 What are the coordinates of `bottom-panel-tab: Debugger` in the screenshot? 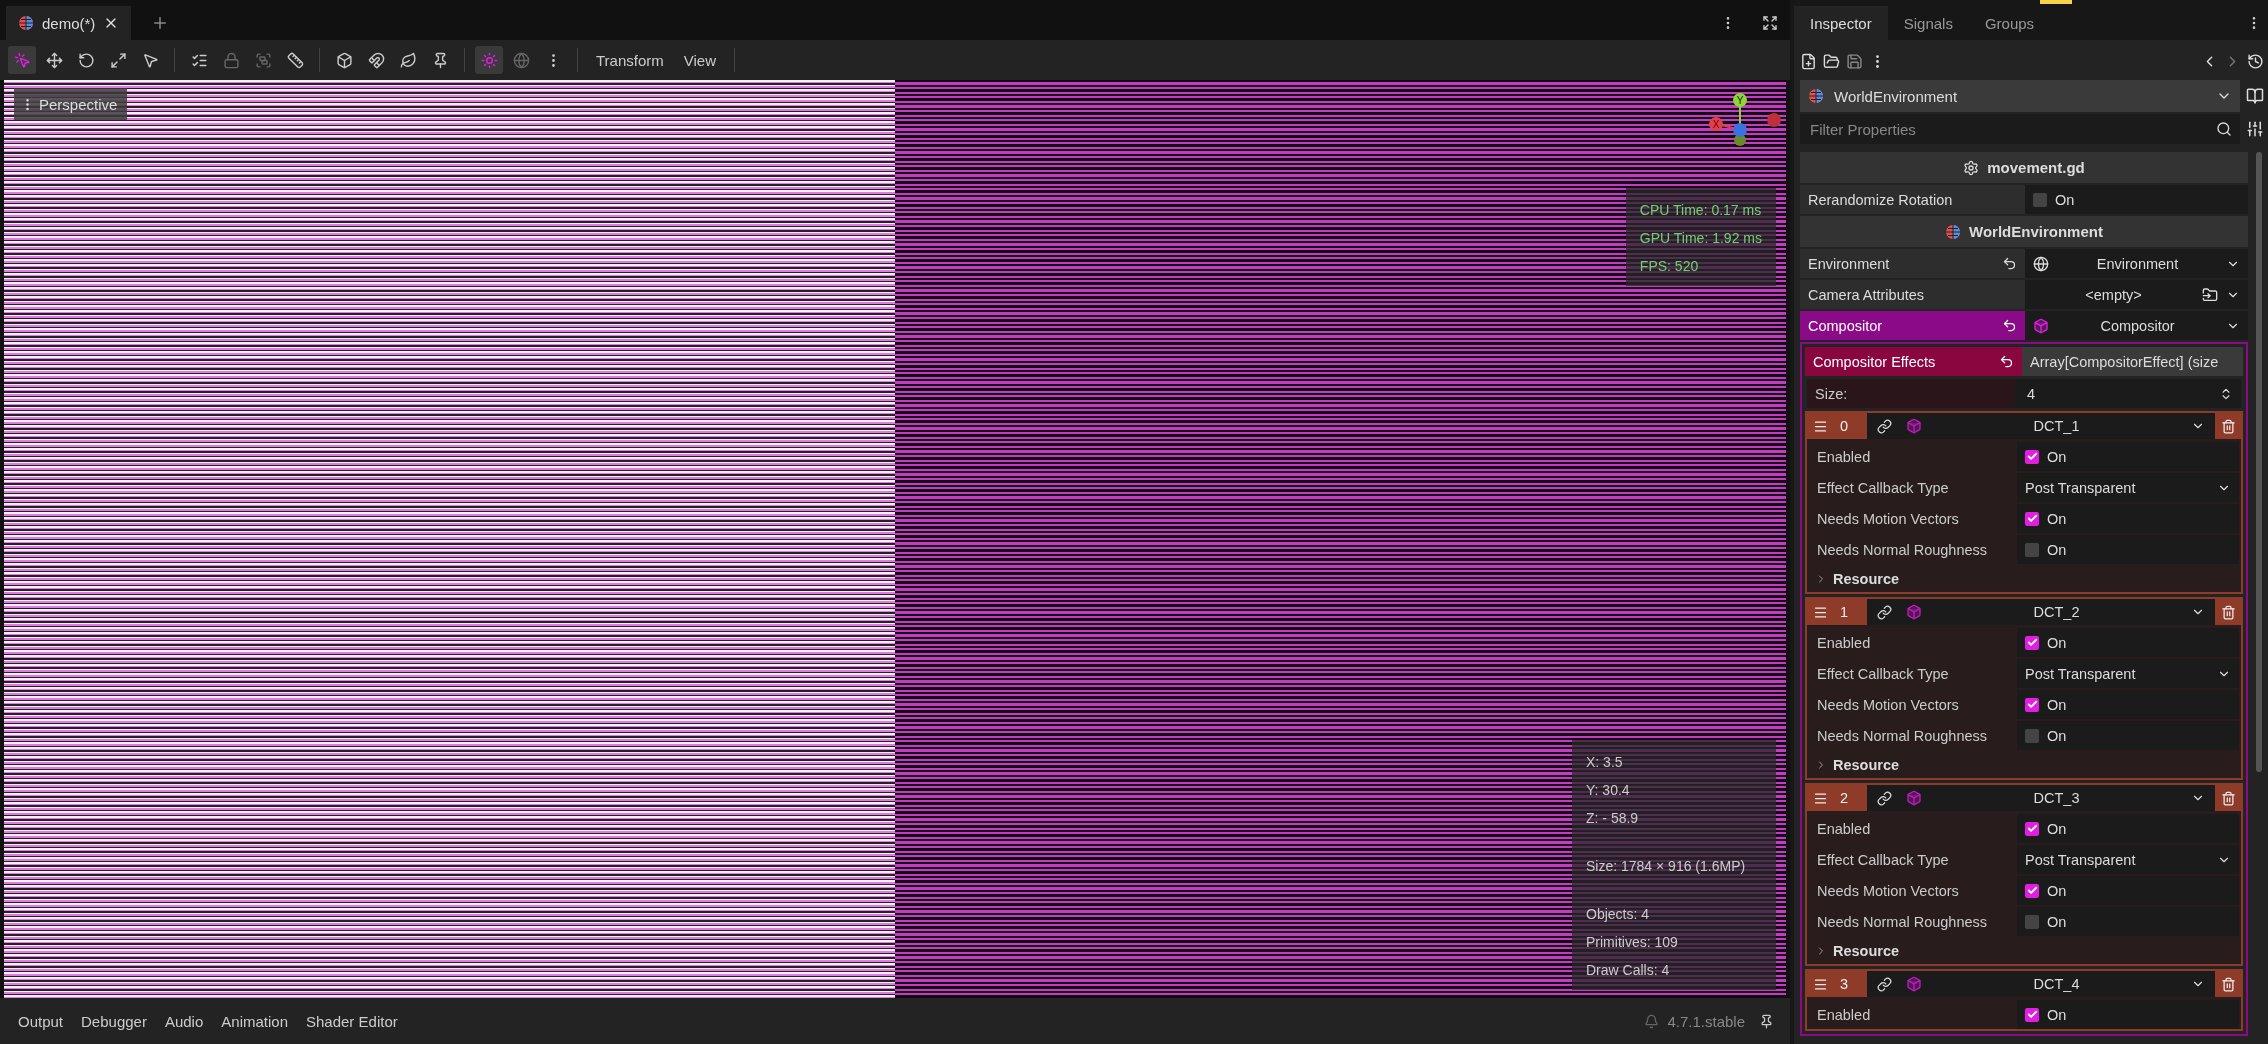 It's located at (114, 1021).